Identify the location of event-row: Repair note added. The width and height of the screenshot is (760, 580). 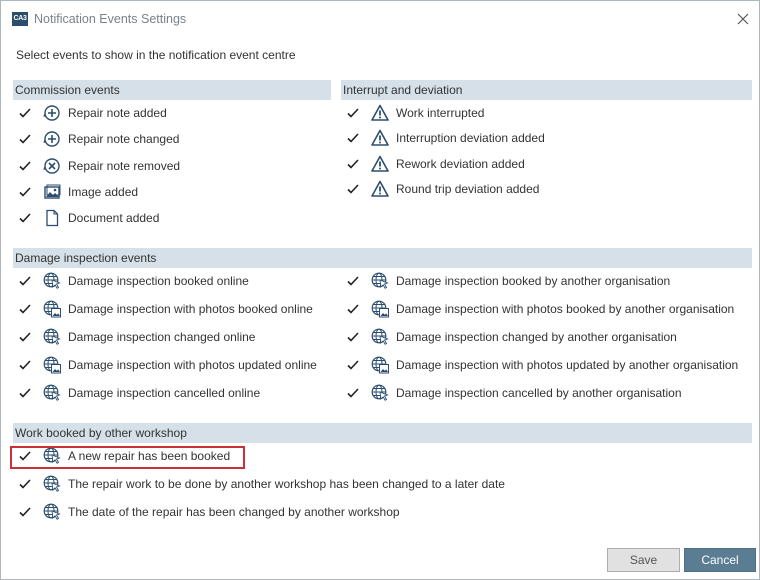
(91, 113).